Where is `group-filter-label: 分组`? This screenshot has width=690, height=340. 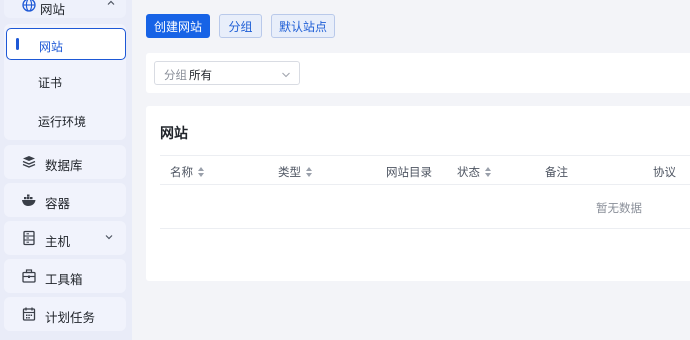 group-filter-label: 分组 is located at coordinates (175, 75).